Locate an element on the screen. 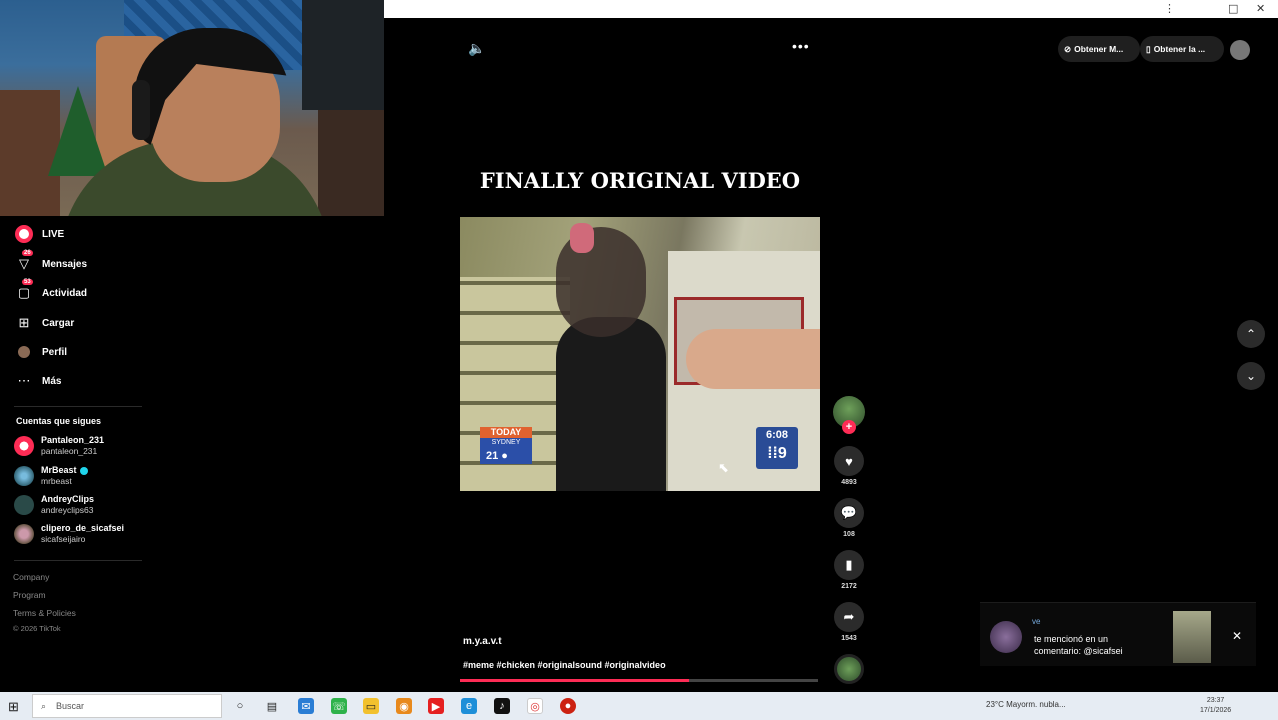 This screenshot has height=720, width=1278. mail-icon: ✉ is located at coordinates (306, 706).